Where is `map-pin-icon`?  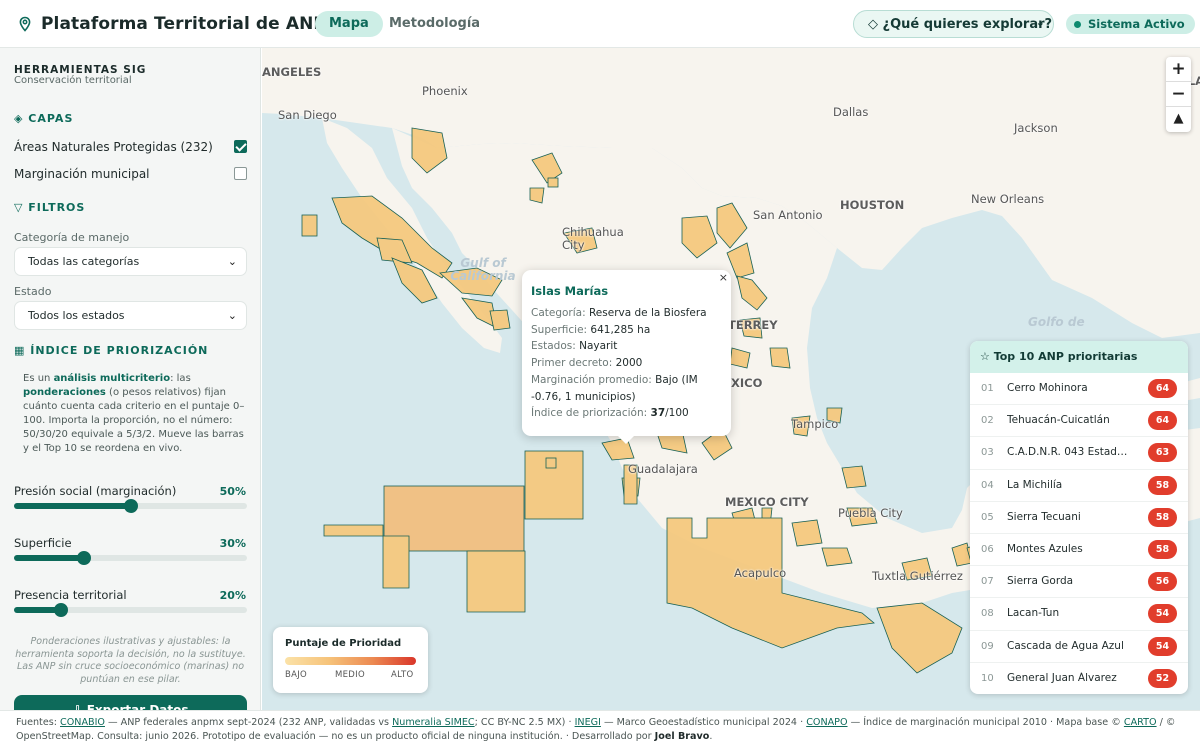
map-pin-icon is located at coordinates (25, 24).